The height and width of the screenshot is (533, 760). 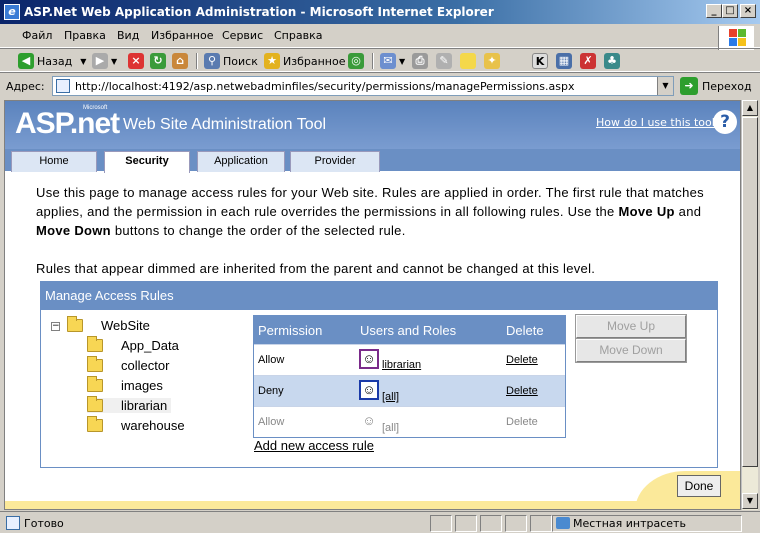 What do you see at coordinates (314, 445) in the screenshot?
I see `add-access-rule-link: Add new access rule` at bounding box center [314, 445].